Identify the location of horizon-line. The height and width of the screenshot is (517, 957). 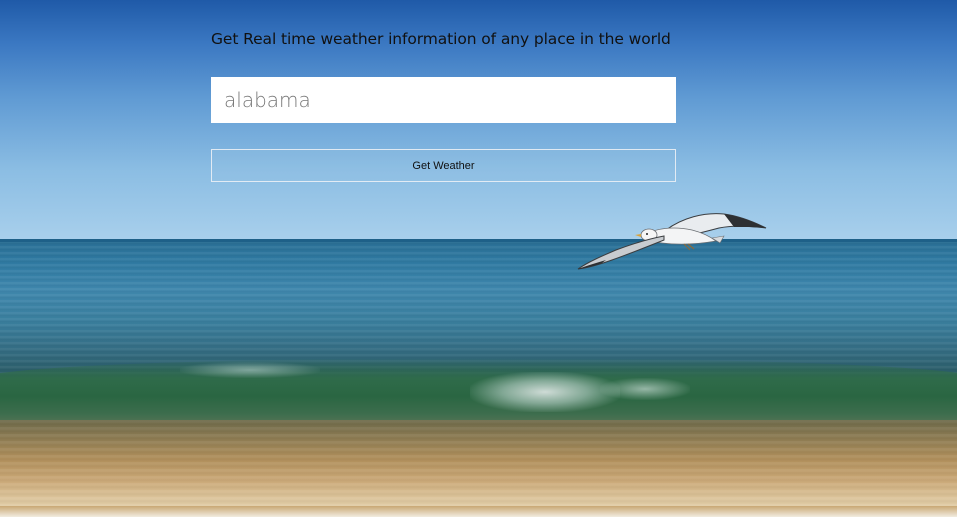
(478, 240).